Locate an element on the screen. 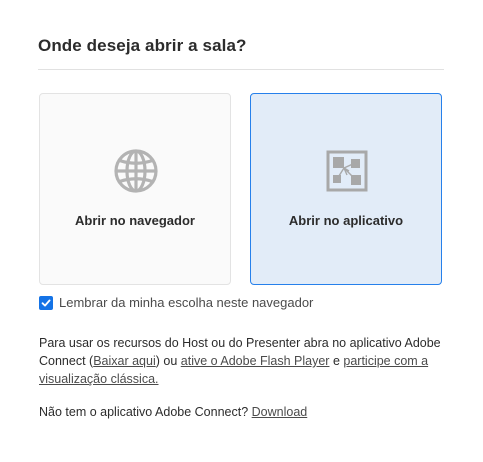  checkmark-icon is located at coordinates (46, 302).